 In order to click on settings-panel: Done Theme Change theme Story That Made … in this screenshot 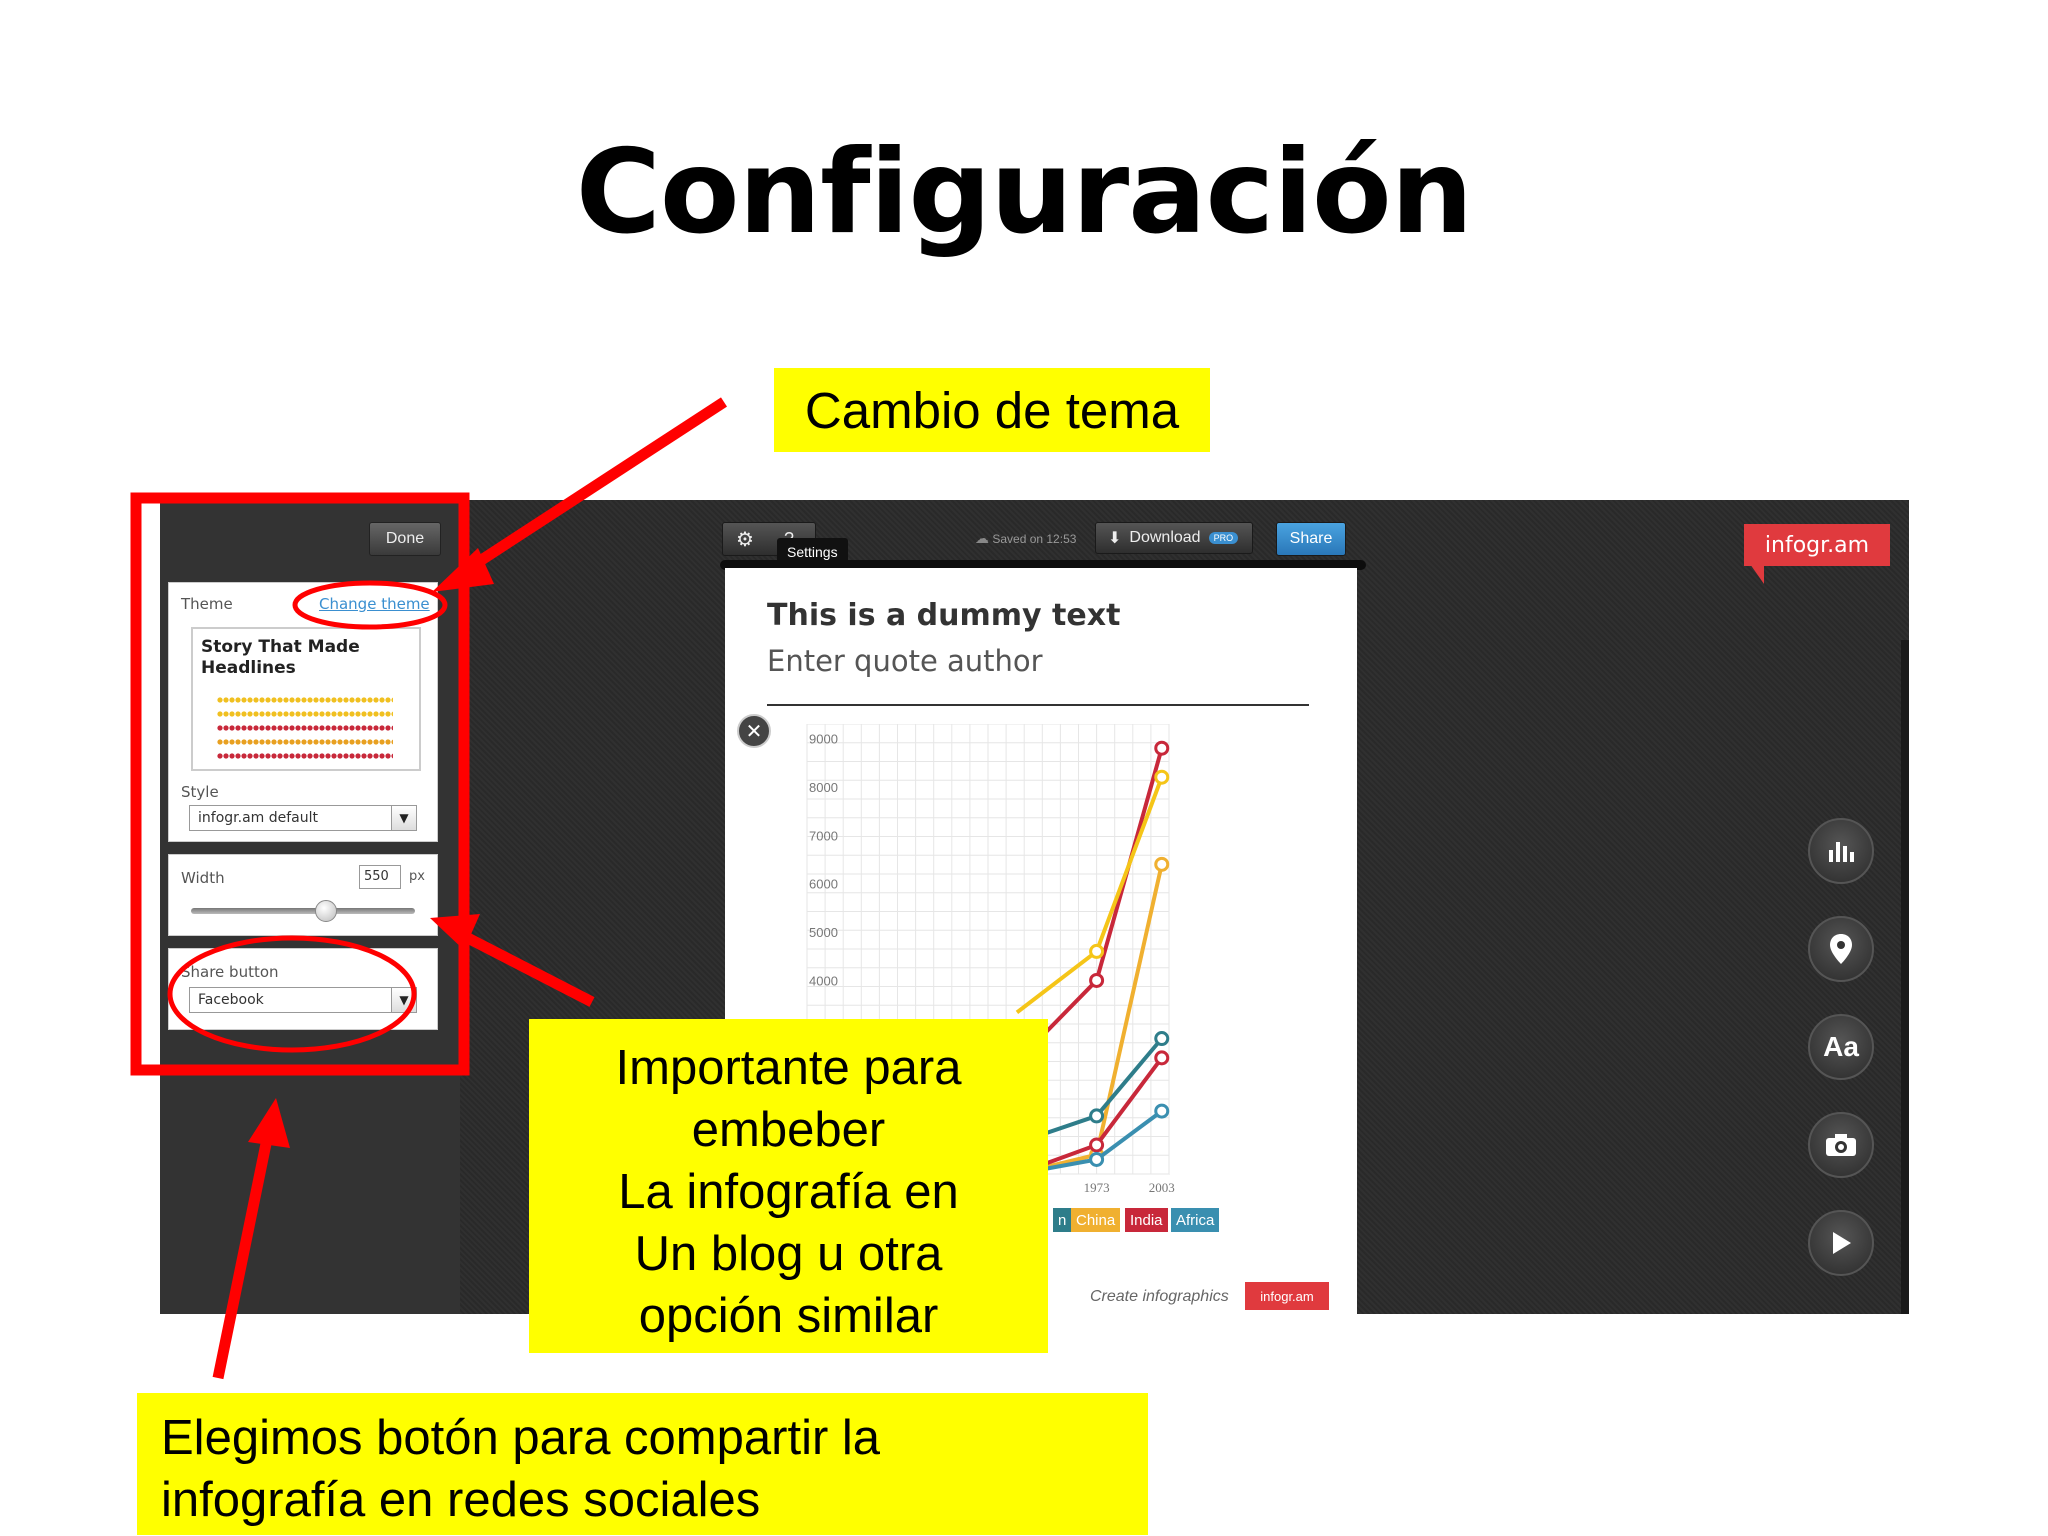, I will do `click(310, 907)`.